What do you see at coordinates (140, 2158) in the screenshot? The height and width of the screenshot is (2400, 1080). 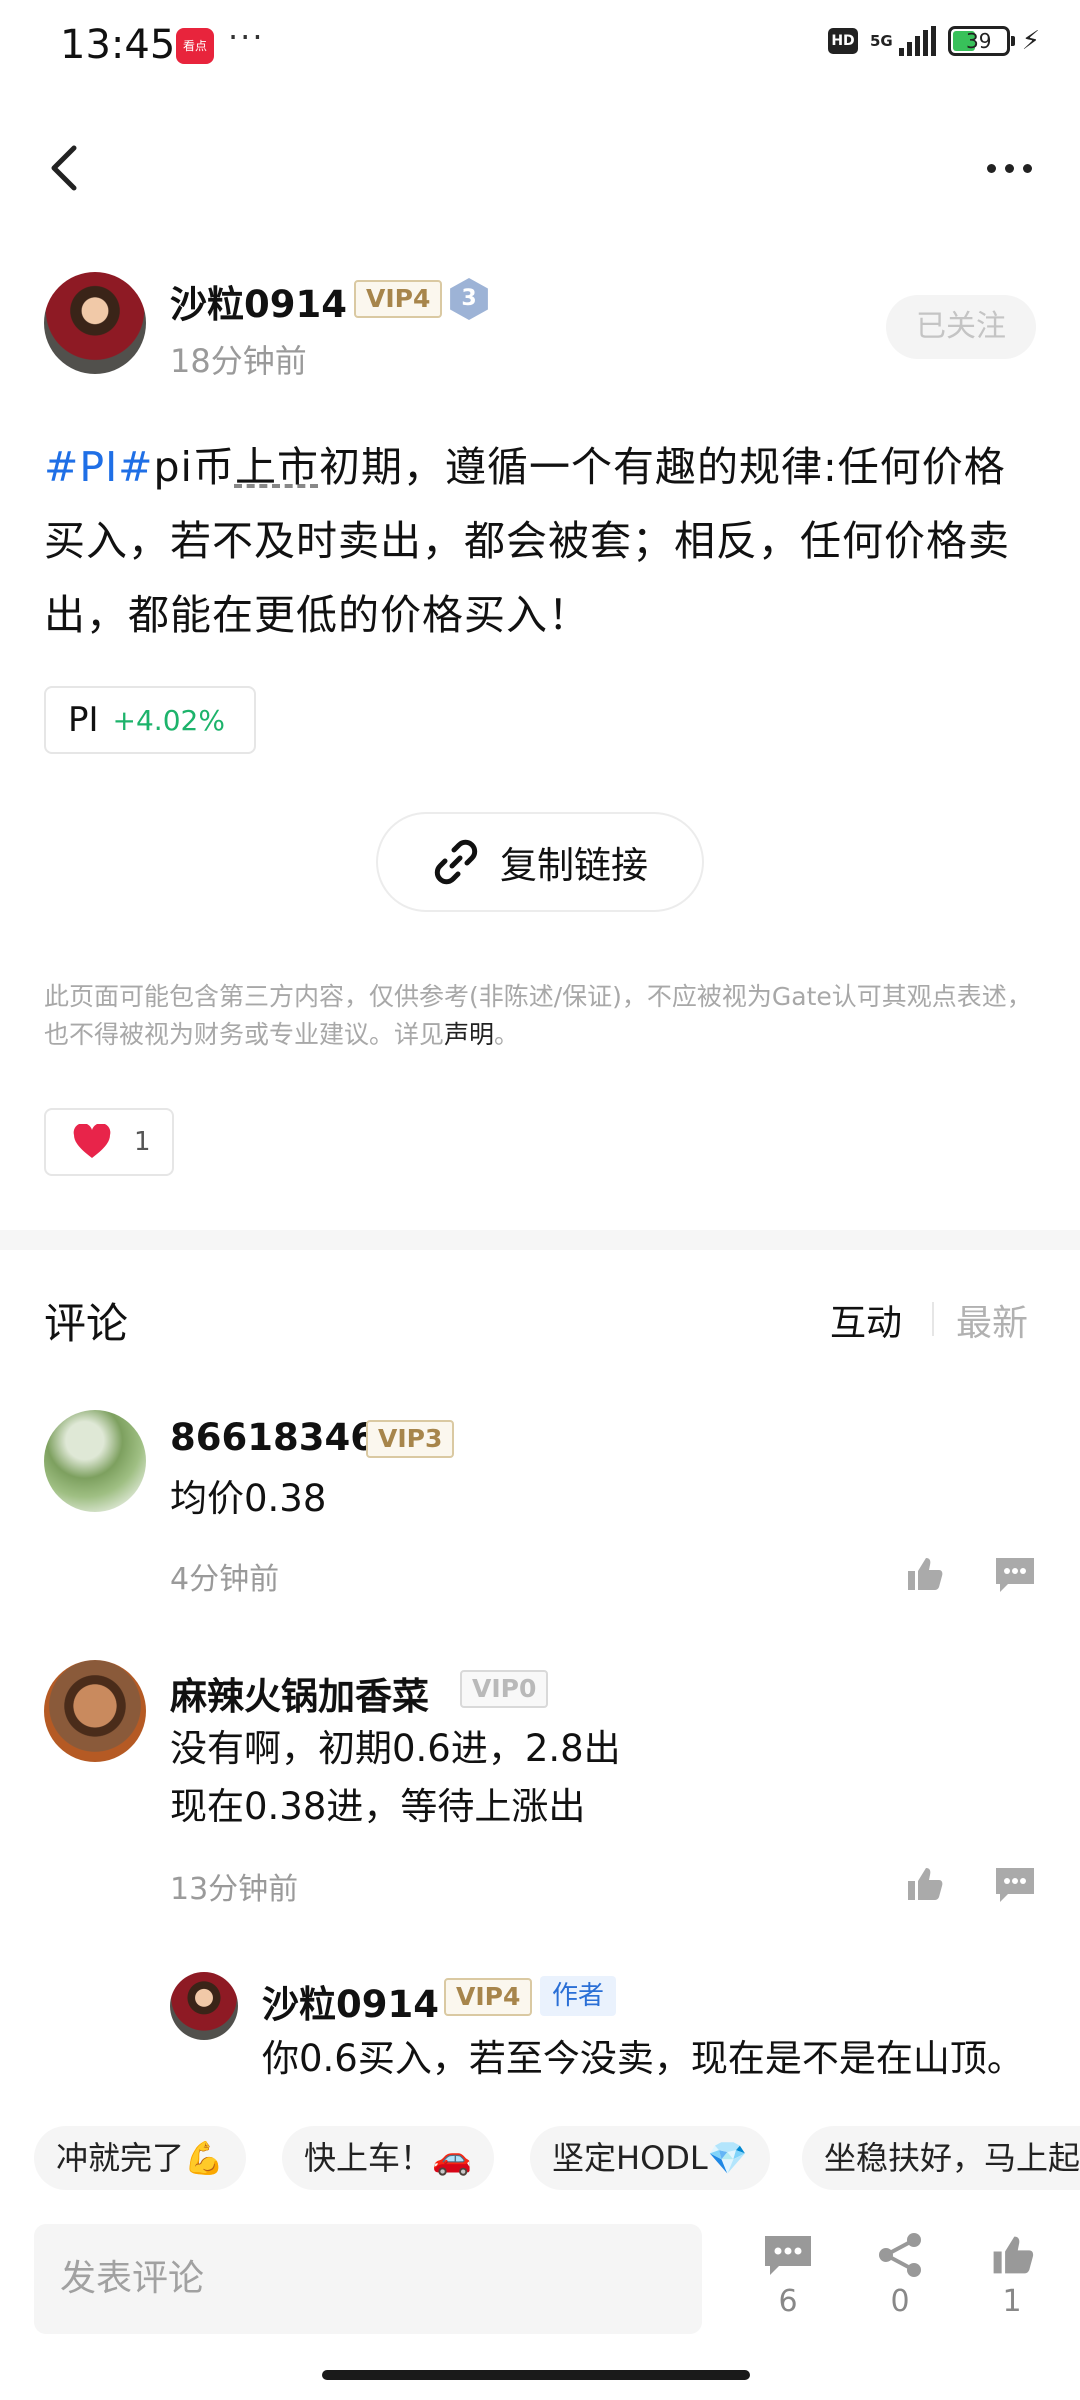 I see `quick-reply-chip: 冲就完了💪` at bounding box center [140, 2158].